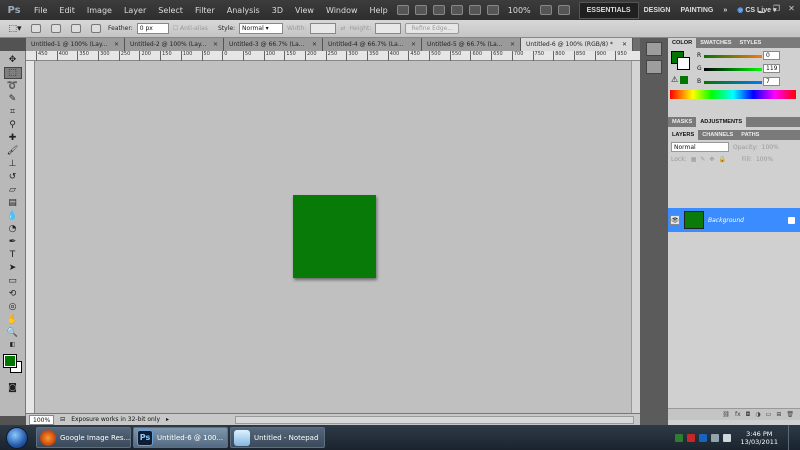  What do you see at coordinates (388, 28) in the screenshot?
I see `height-input` at bounding box center [388, 28].